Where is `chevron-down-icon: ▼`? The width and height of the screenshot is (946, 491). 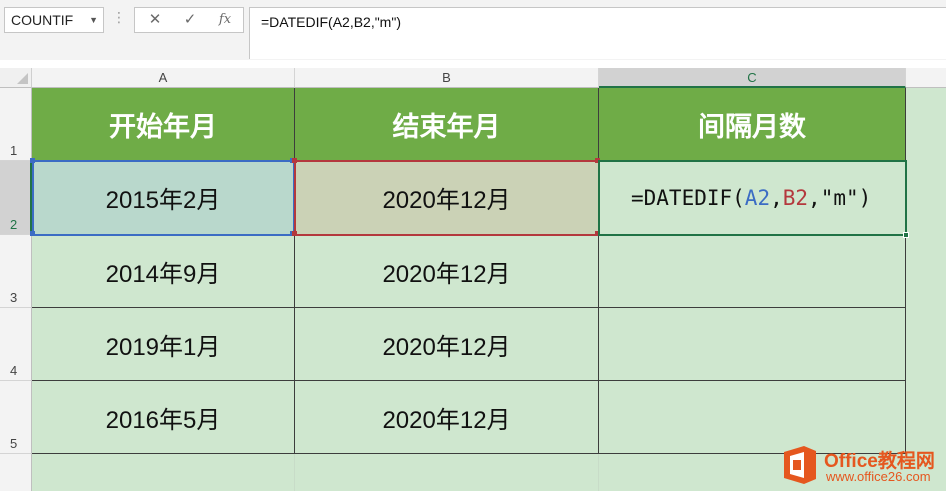 chevron-down-icon: ▼ is located at coordinates (93, 20).